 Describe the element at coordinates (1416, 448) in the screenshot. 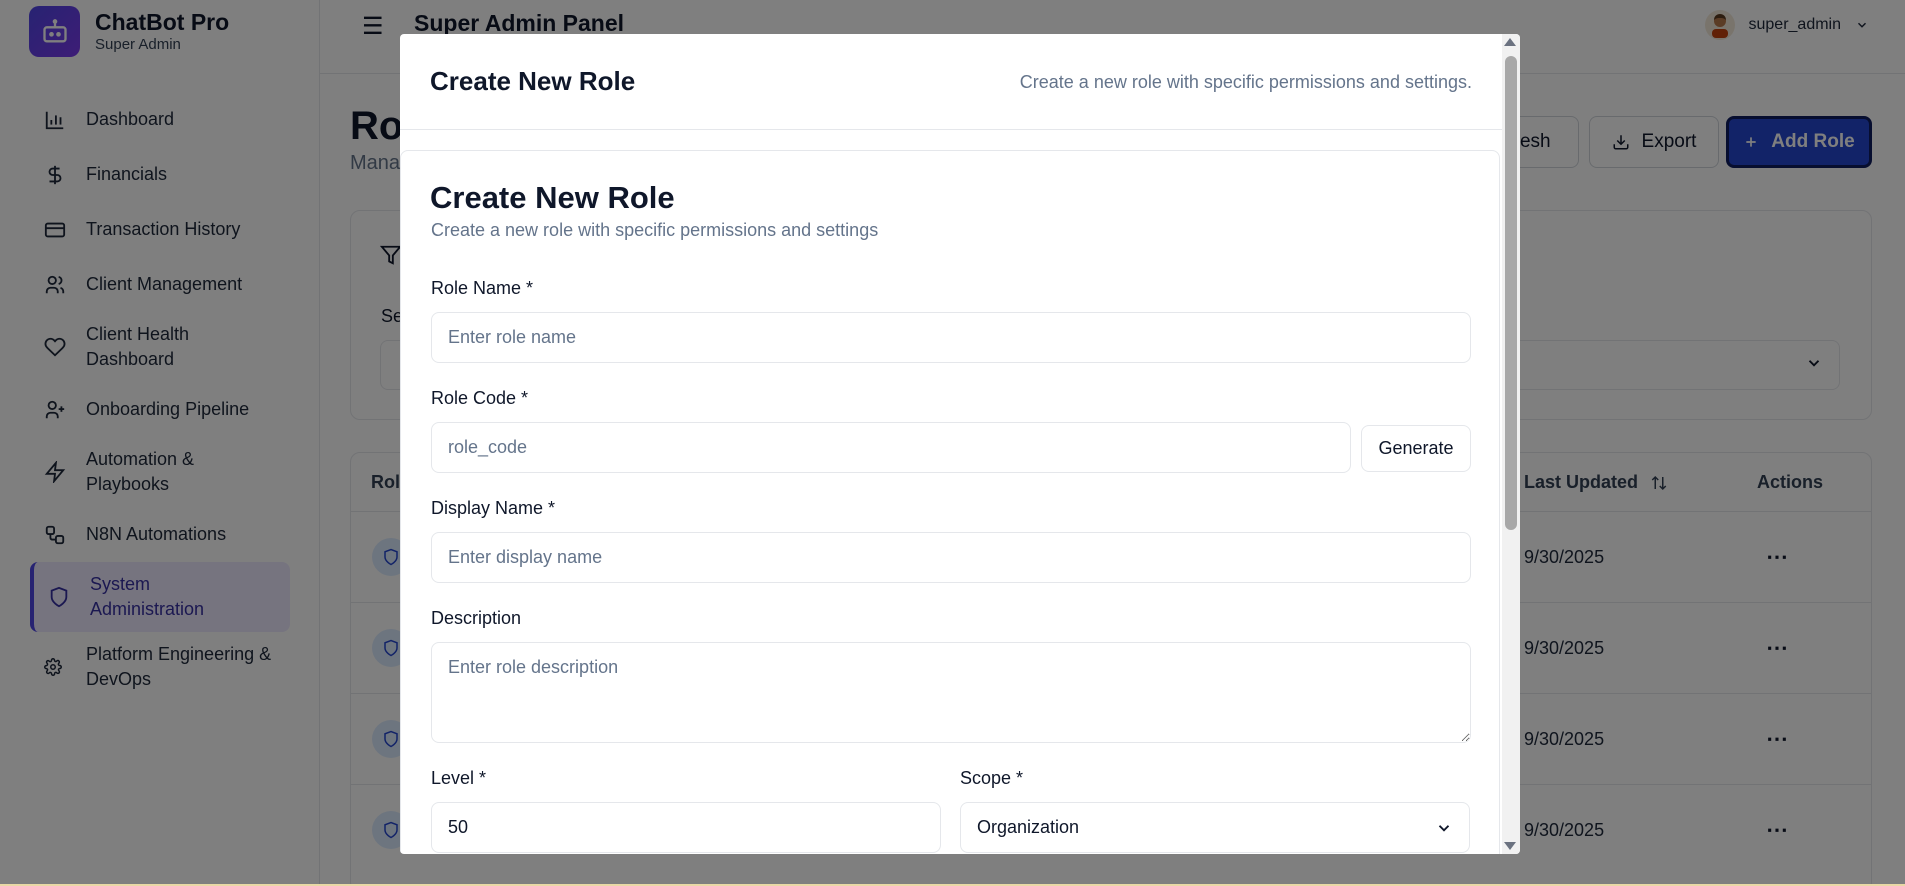

I see `generate-code-button: Generate` at that location.